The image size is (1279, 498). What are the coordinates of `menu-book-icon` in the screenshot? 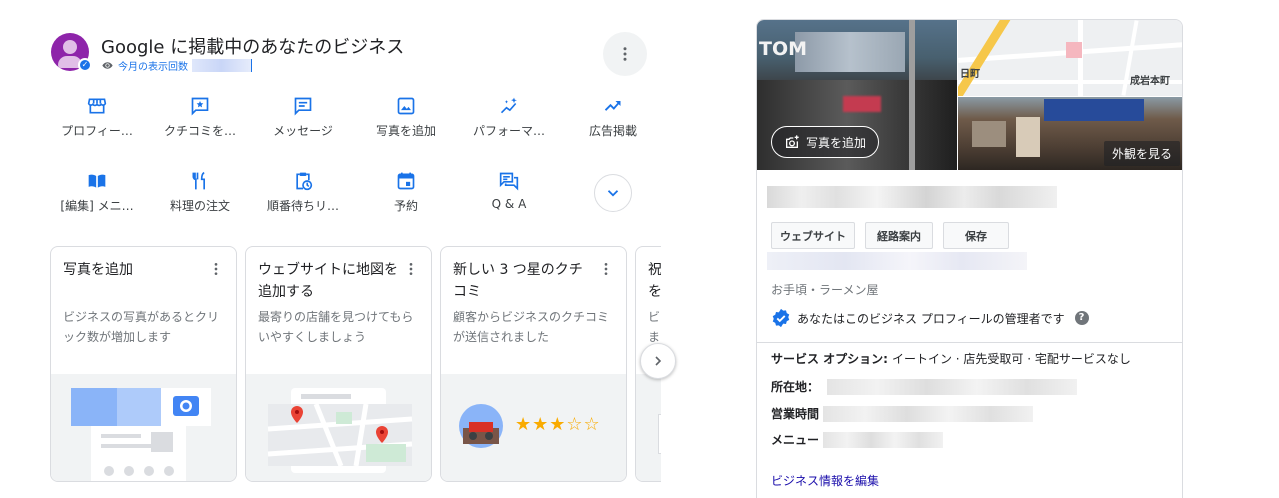 It's located at (97, 181).